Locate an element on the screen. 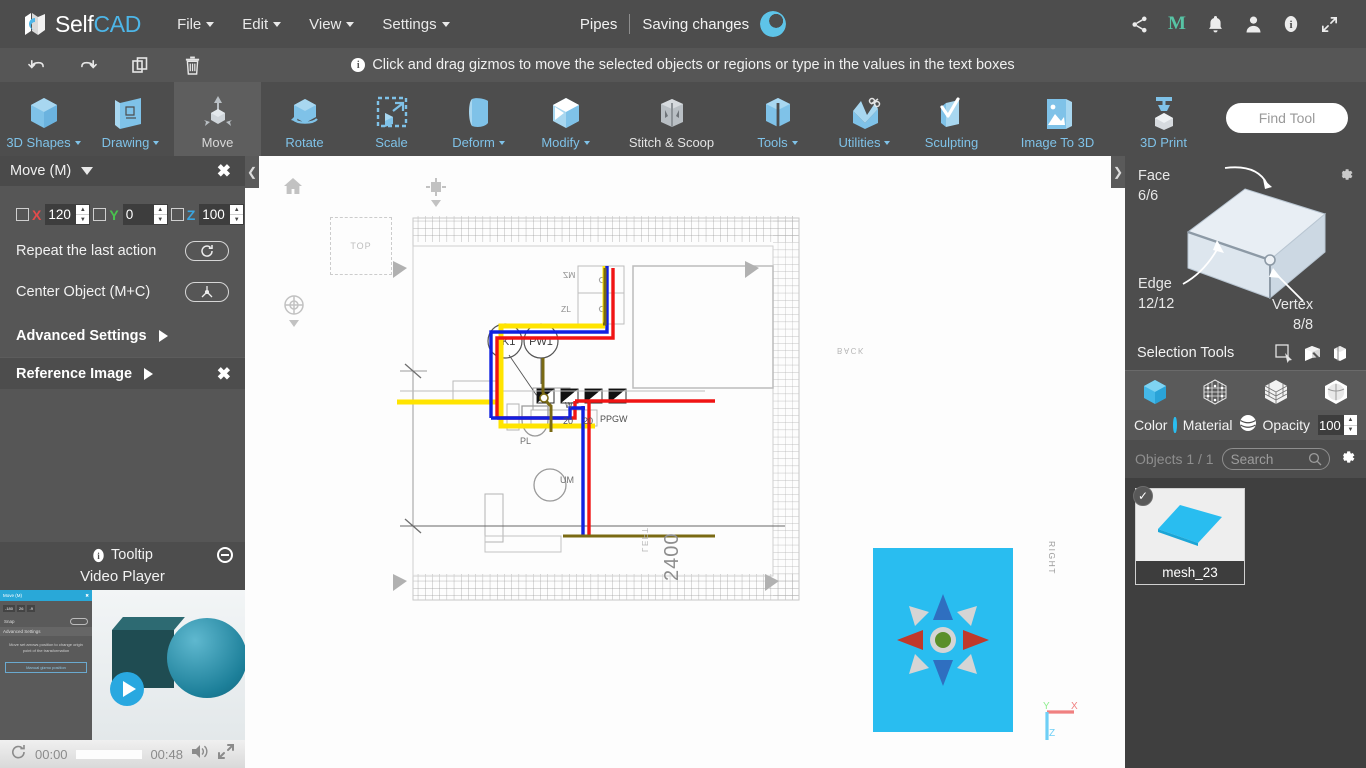 This screenshot has width=1366, height=768. x-stepper: ▲ ▼ is located at coordinates (83, 214).